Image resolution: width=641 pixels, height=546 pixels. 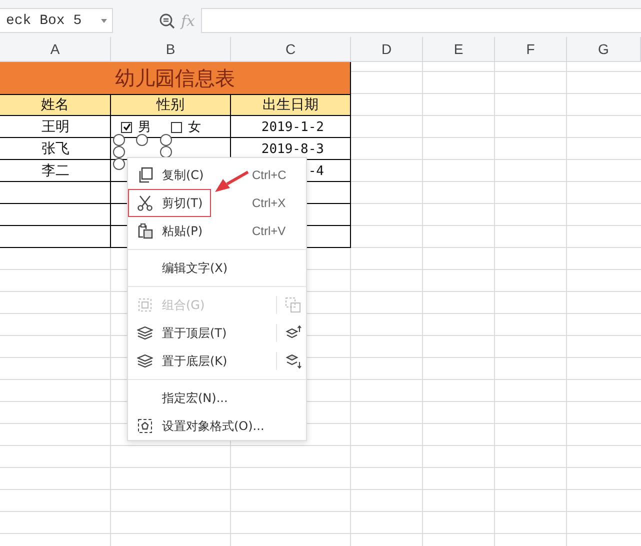 What do you see at coordinates (171, 49) in the screenshot?
I see `column-header: B` at bounding box center [171, 49].